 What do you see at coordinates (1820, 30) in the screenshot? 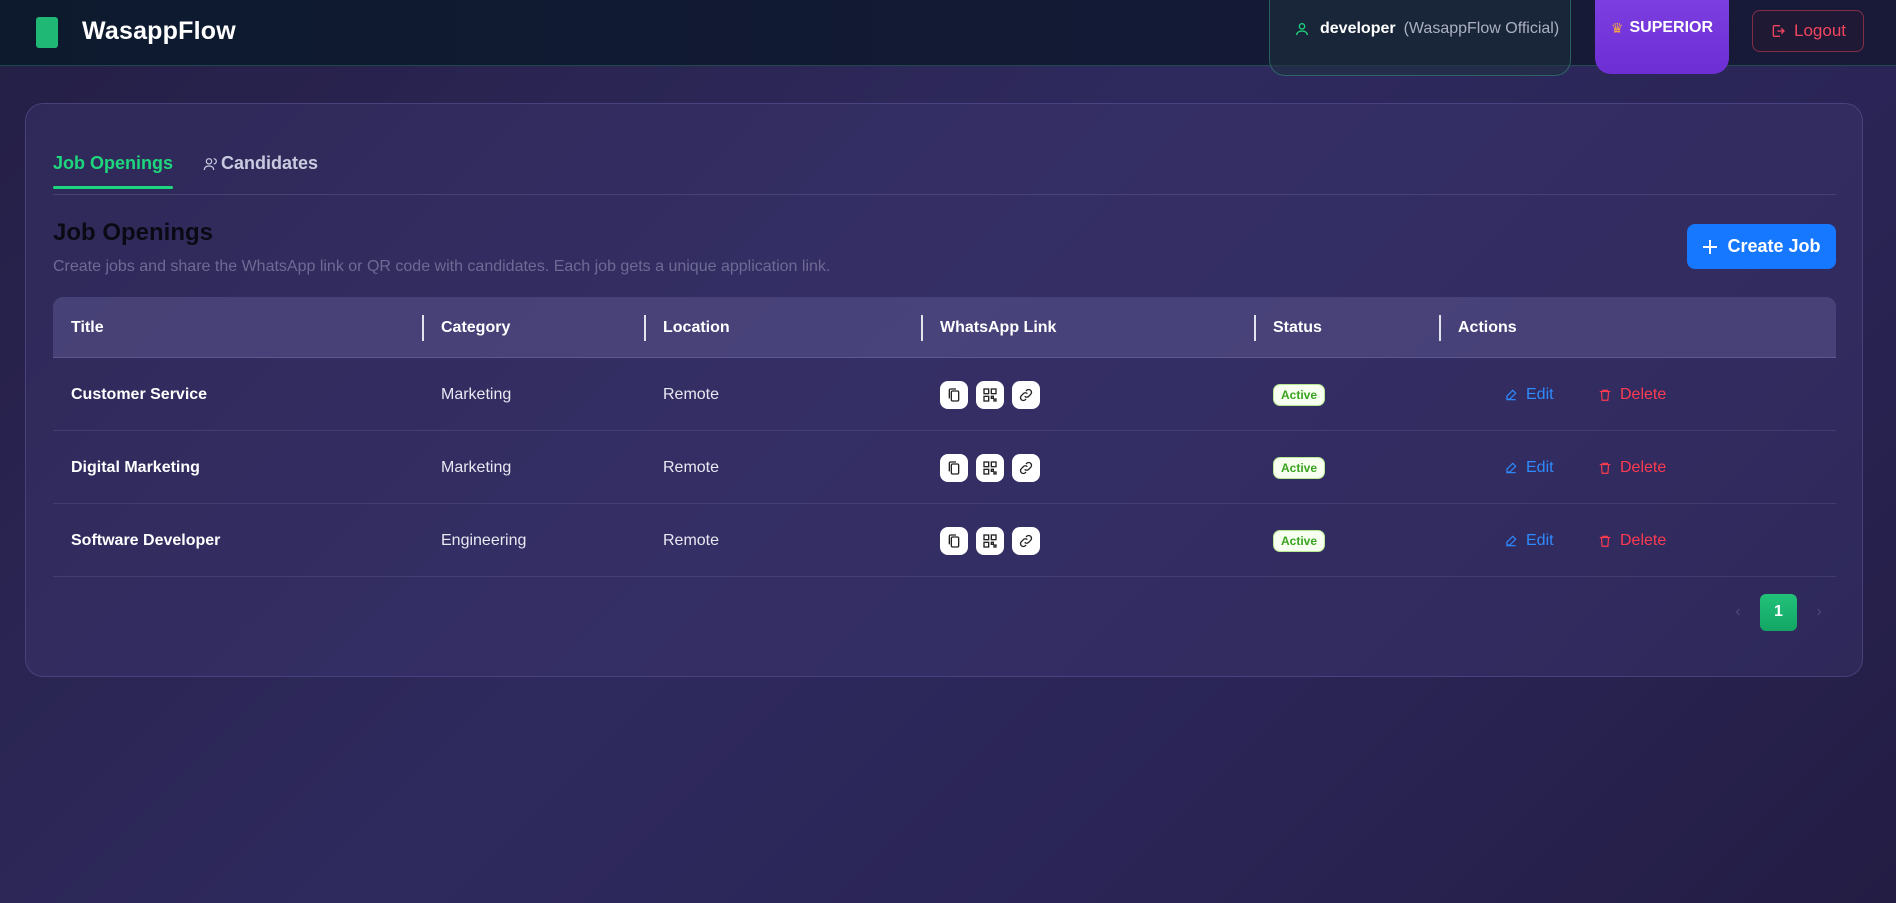
I see `logout-label: Logout` at bounding box center [1820, 30].